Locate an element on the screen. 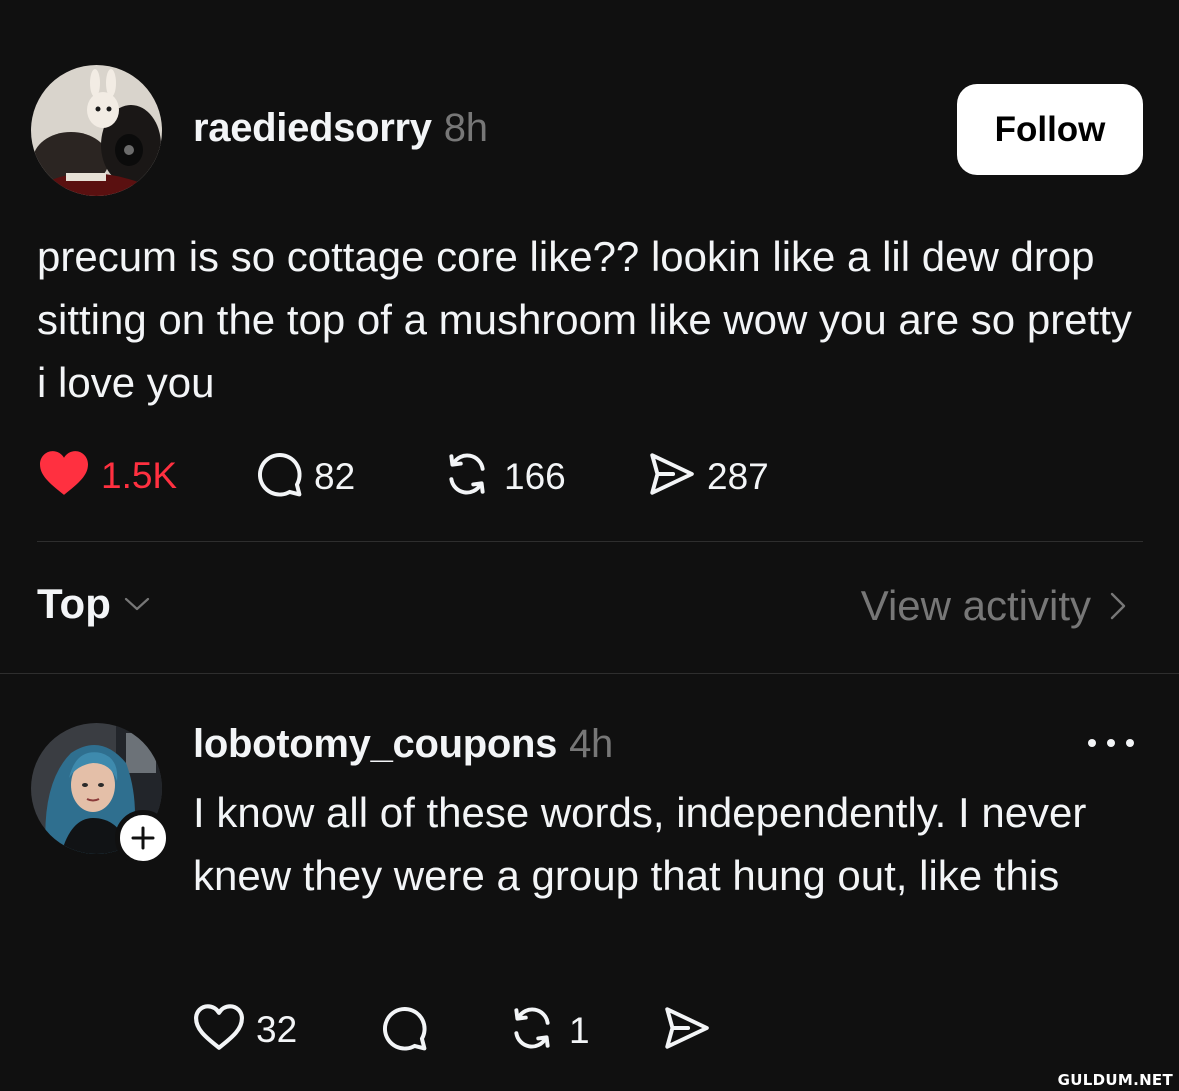  repost-button: 166 is located at coordinates (503, 476).